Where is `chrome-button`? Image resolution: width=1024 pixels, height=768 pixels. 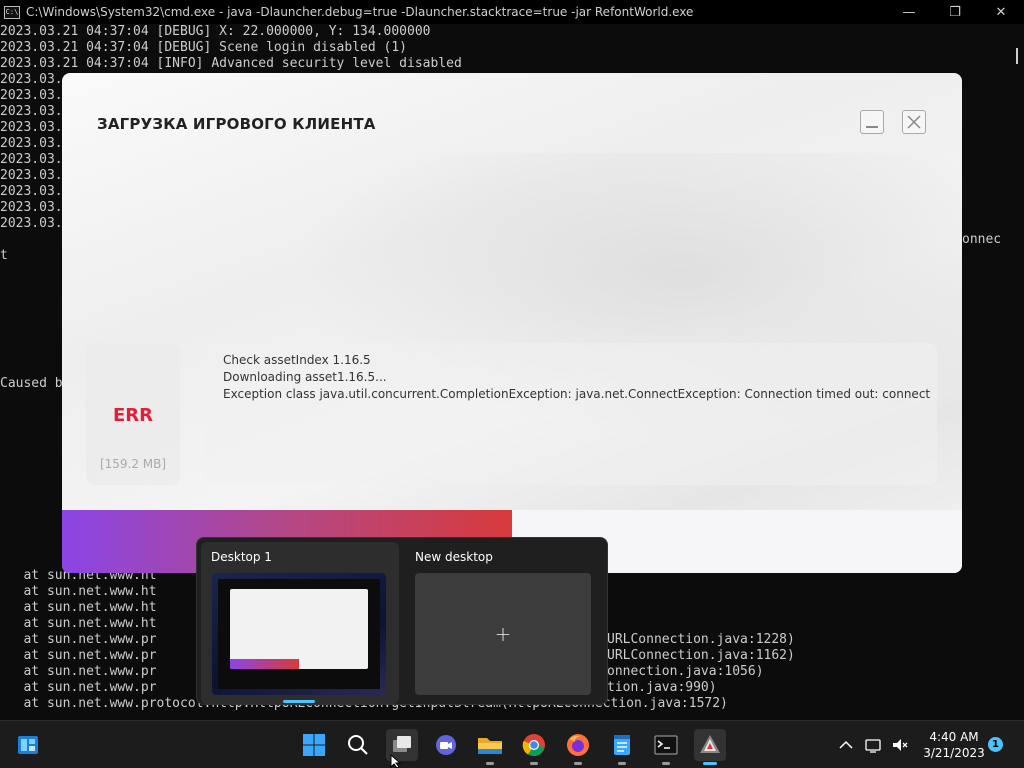
chrome-button is located at coordinates (534, 747).